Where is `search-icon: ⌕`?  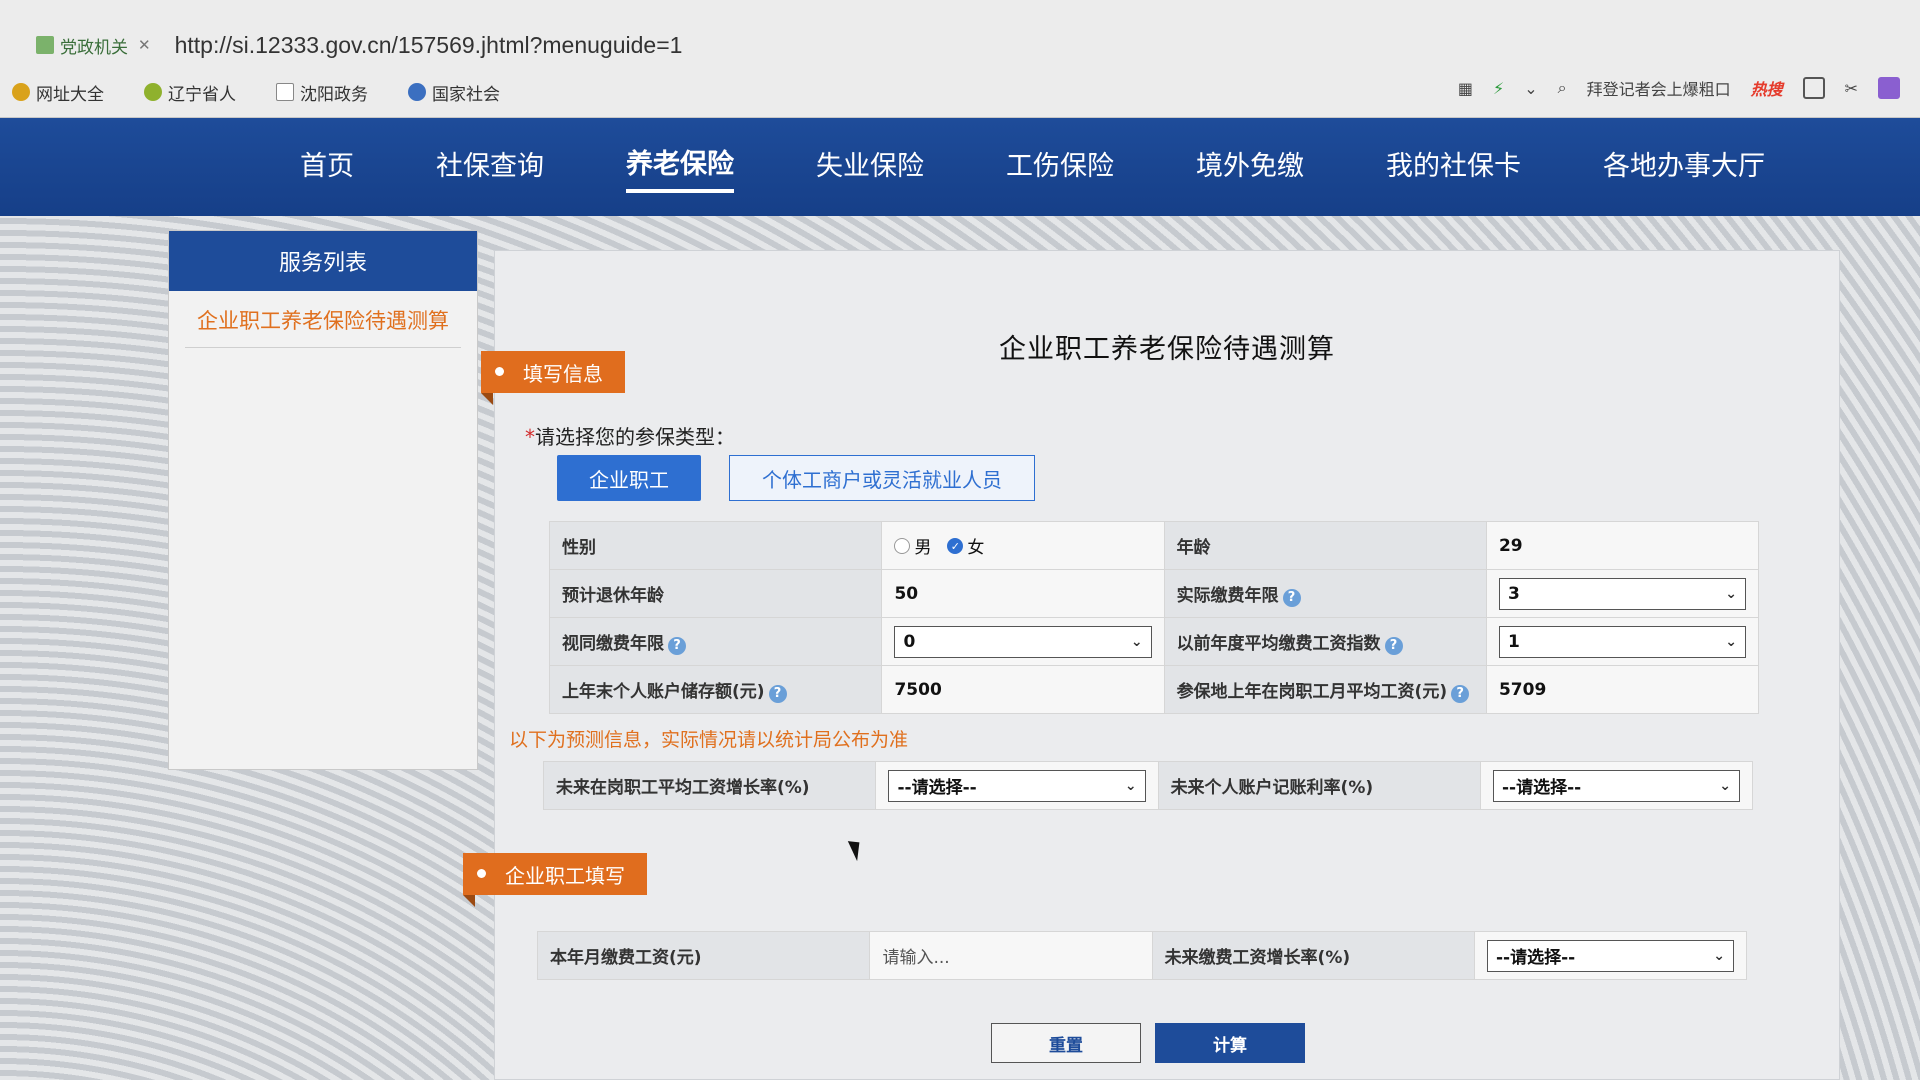
search-icon: ⌕ is located at coordinates (1562, 88).